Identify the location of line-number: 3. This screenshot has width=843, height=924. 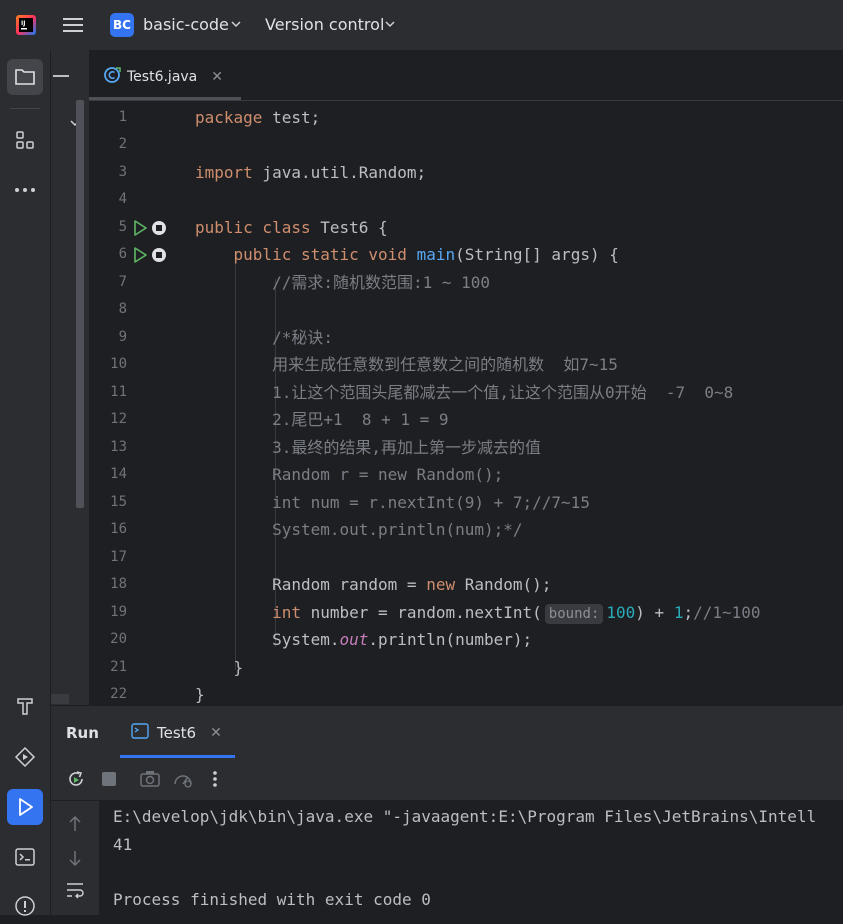
(122, 172).